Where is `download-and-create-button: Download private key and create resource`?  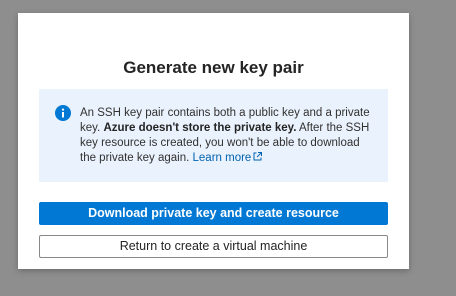 download-and-create-button: Download private key and create resource is located at coordinates (213, 213).